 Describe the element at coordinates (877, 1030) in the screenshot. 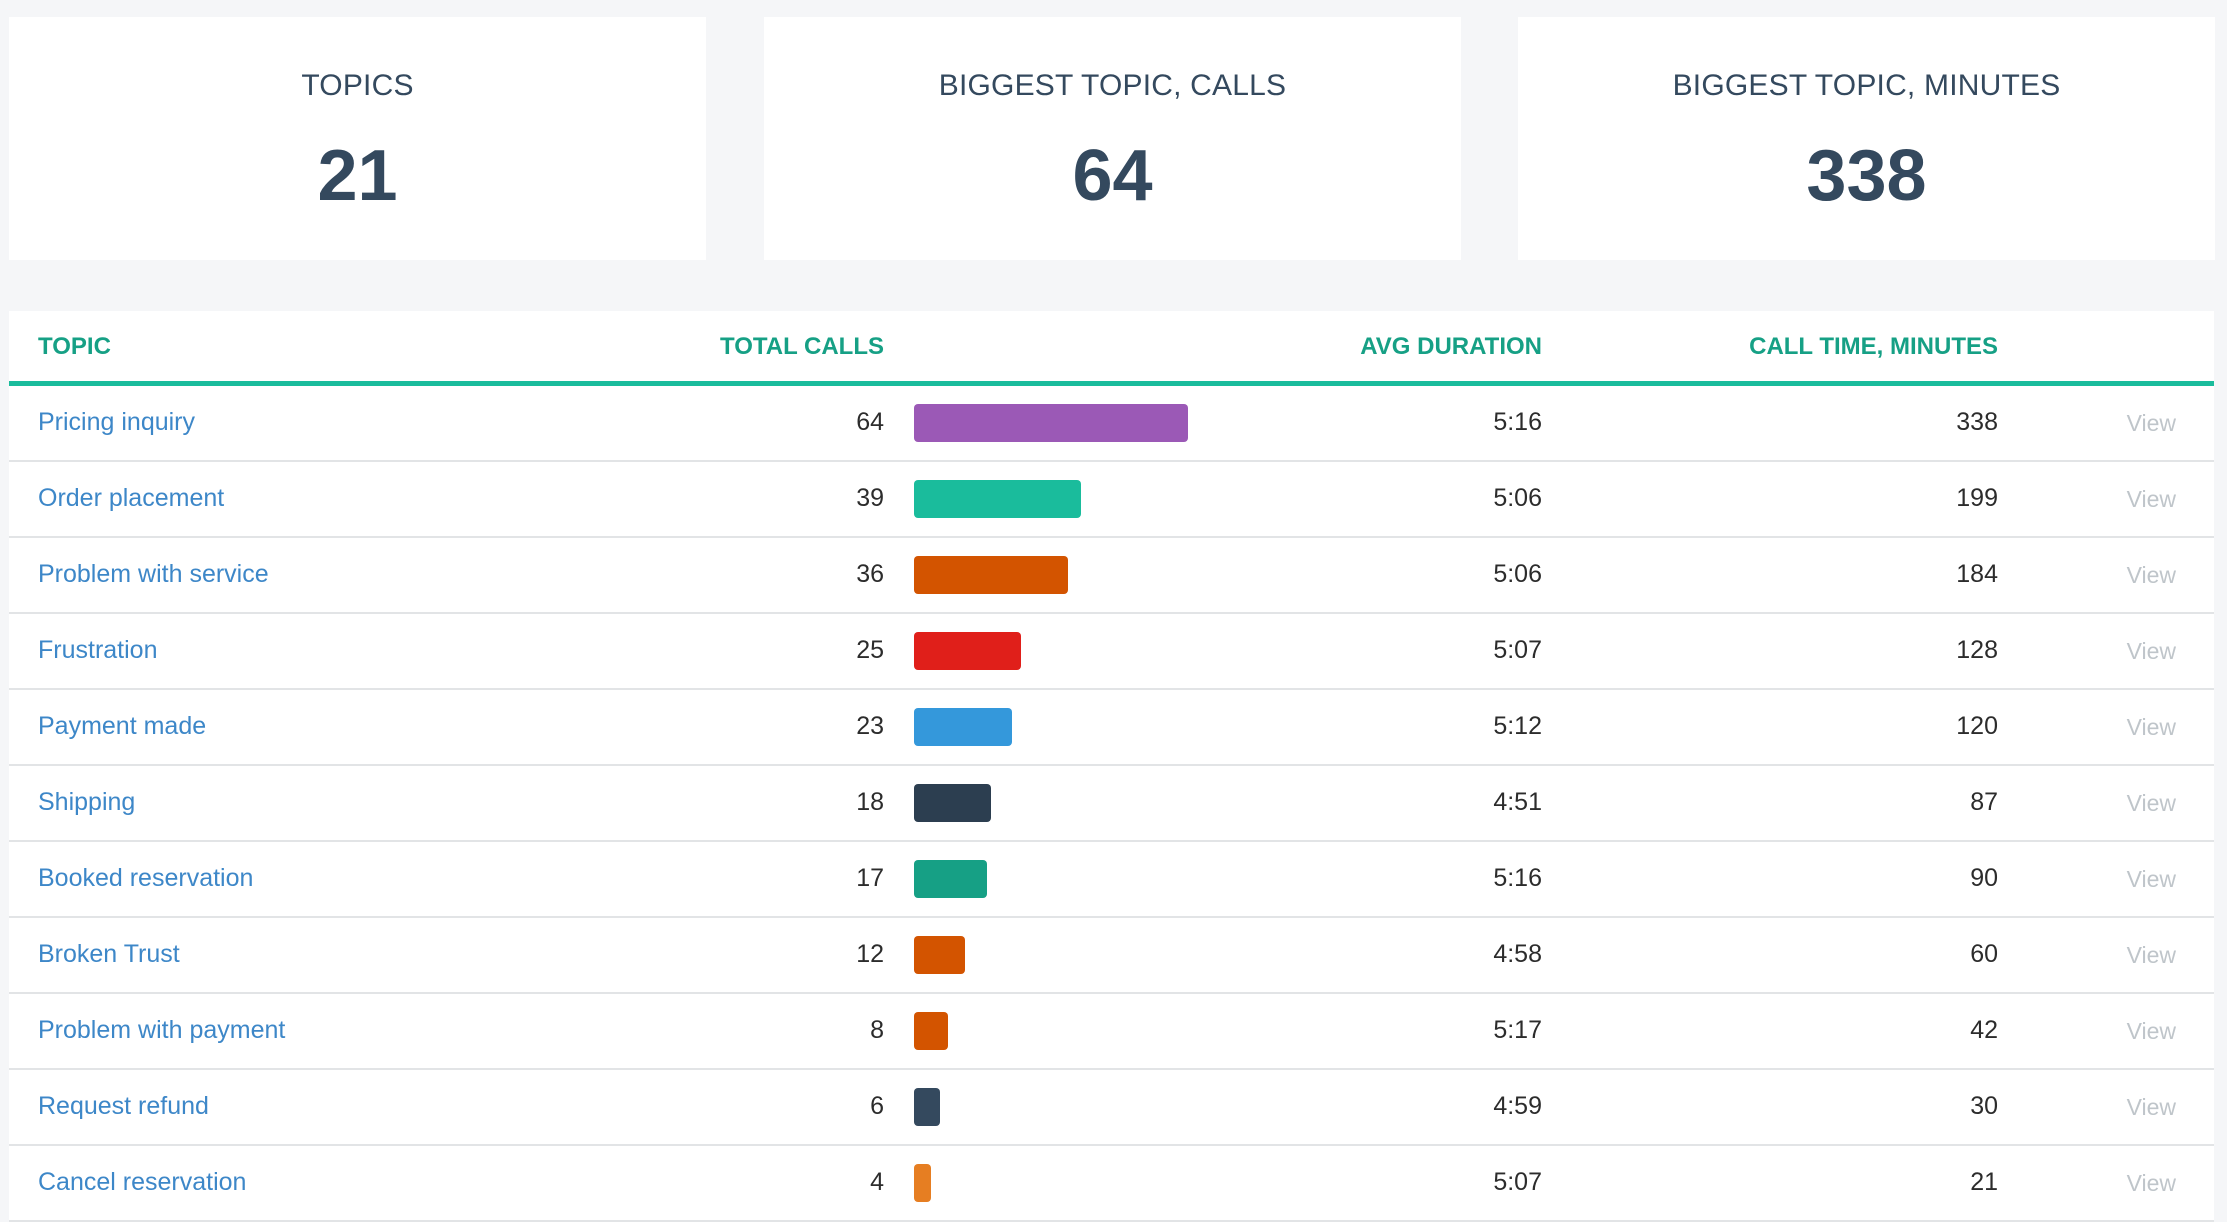

I see `total-calls-value: 8` at that location.